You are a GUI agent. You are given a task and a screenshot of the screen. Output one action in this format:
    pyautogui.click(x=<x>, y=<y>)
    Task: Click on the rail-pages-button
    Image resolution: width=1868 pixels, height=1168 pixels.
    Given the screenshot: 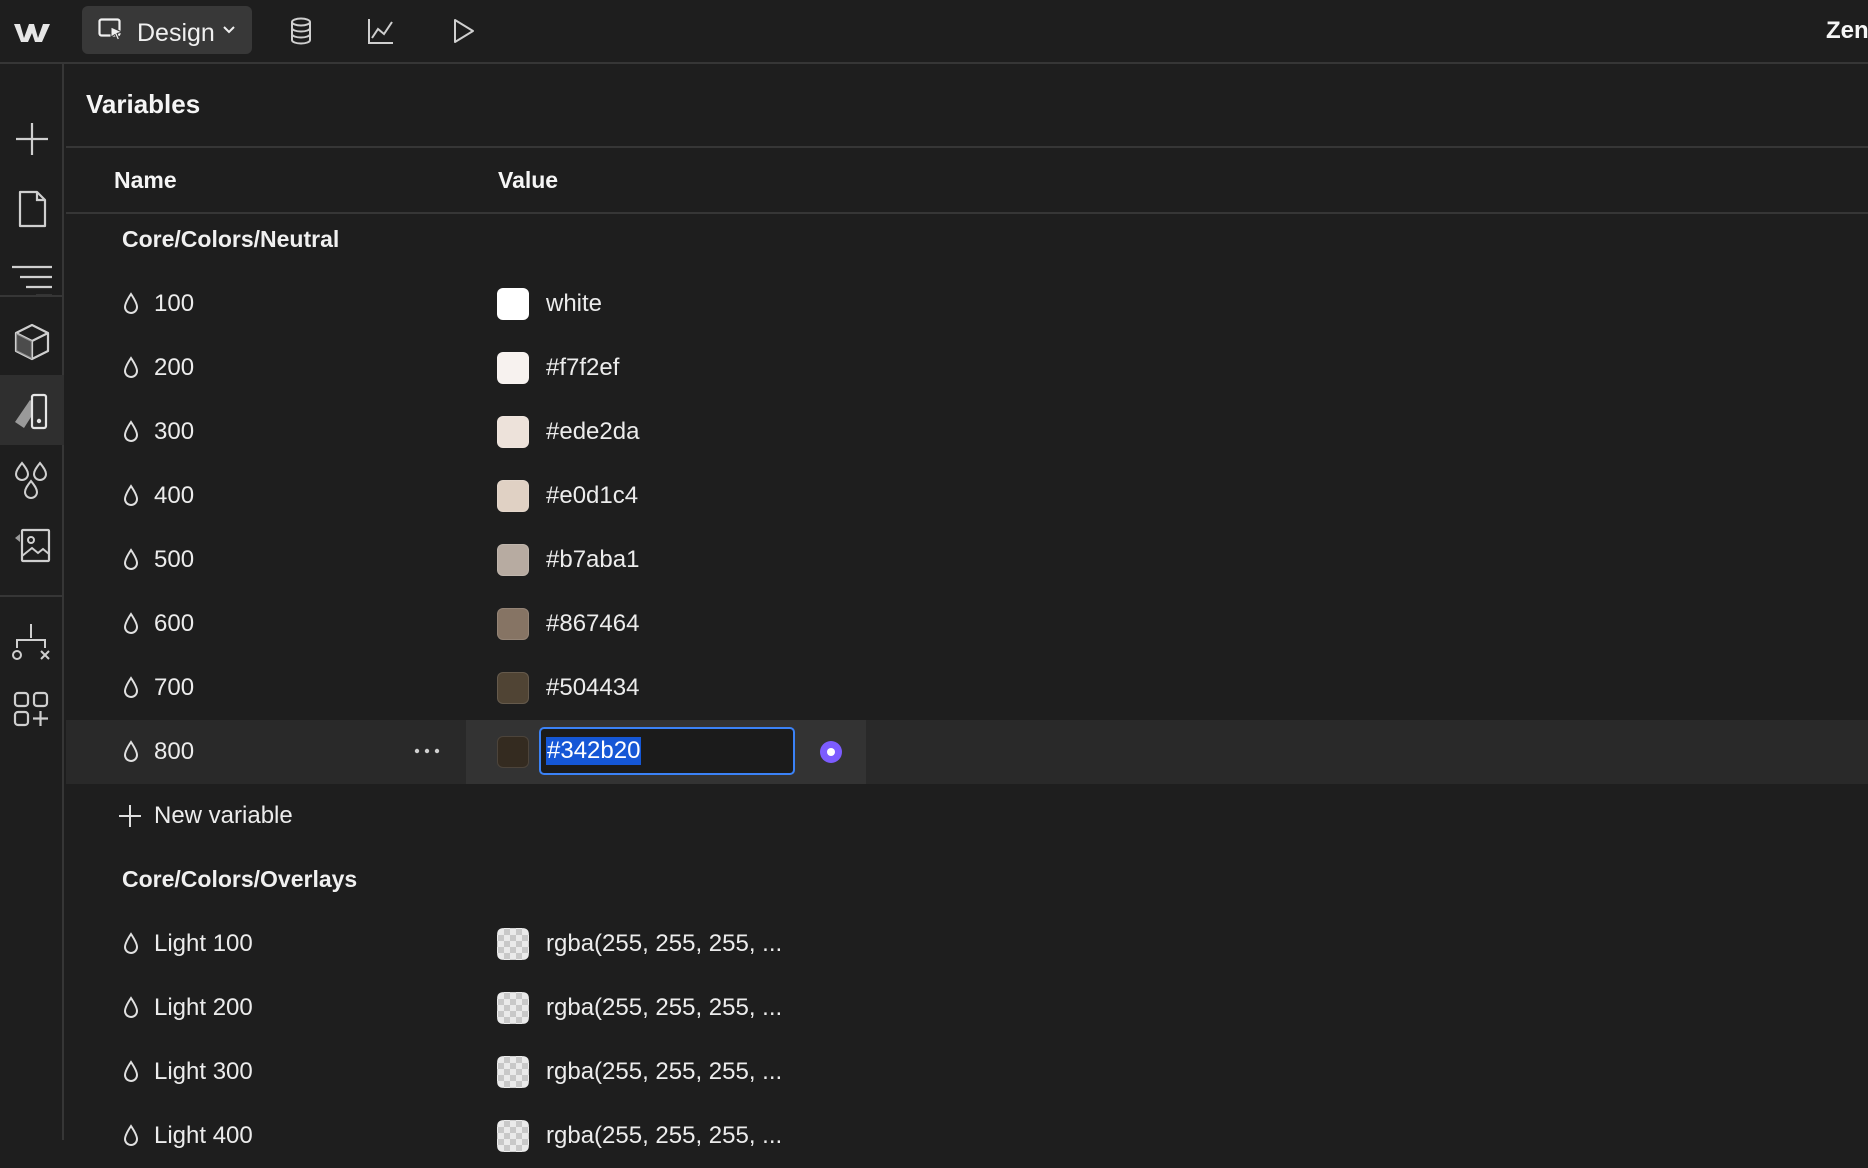 What is the action you would take?
    pyautogui.click(x=32, y=207)
    